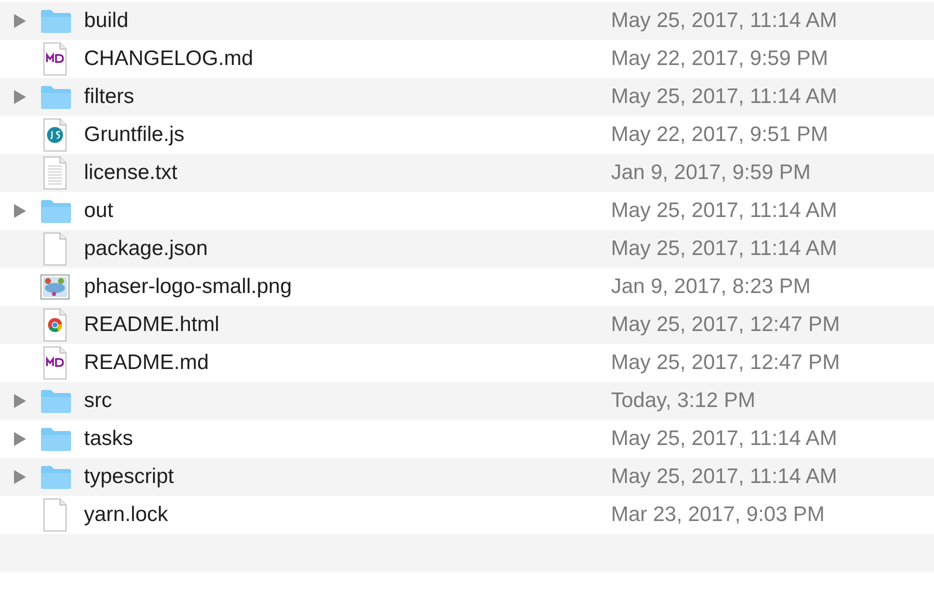  Describe the element at coordinates (135, 135) in the screenshot. I see `file-name: Gruntfile.js` at that location.